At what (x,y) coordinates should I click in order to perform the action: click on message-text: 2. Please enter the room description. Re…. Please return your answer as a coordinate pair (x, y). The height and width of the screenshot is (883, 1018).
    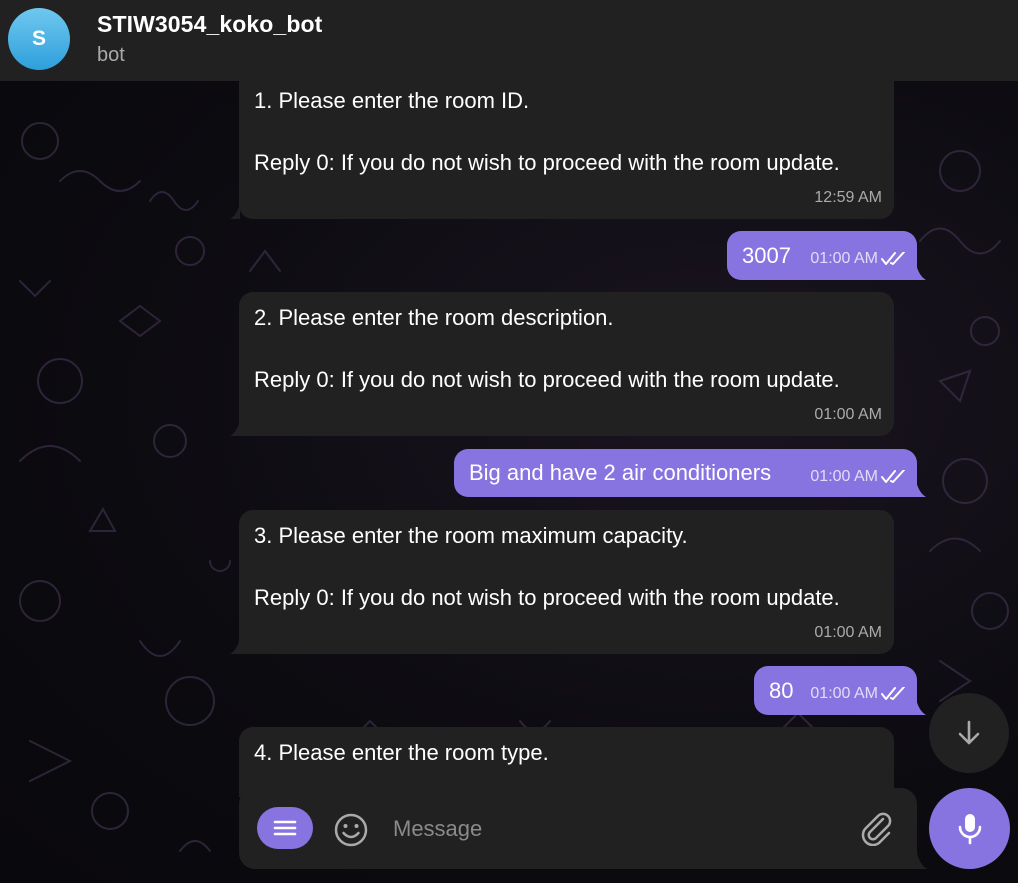
    Looking at the image, I should click on (547, 348).